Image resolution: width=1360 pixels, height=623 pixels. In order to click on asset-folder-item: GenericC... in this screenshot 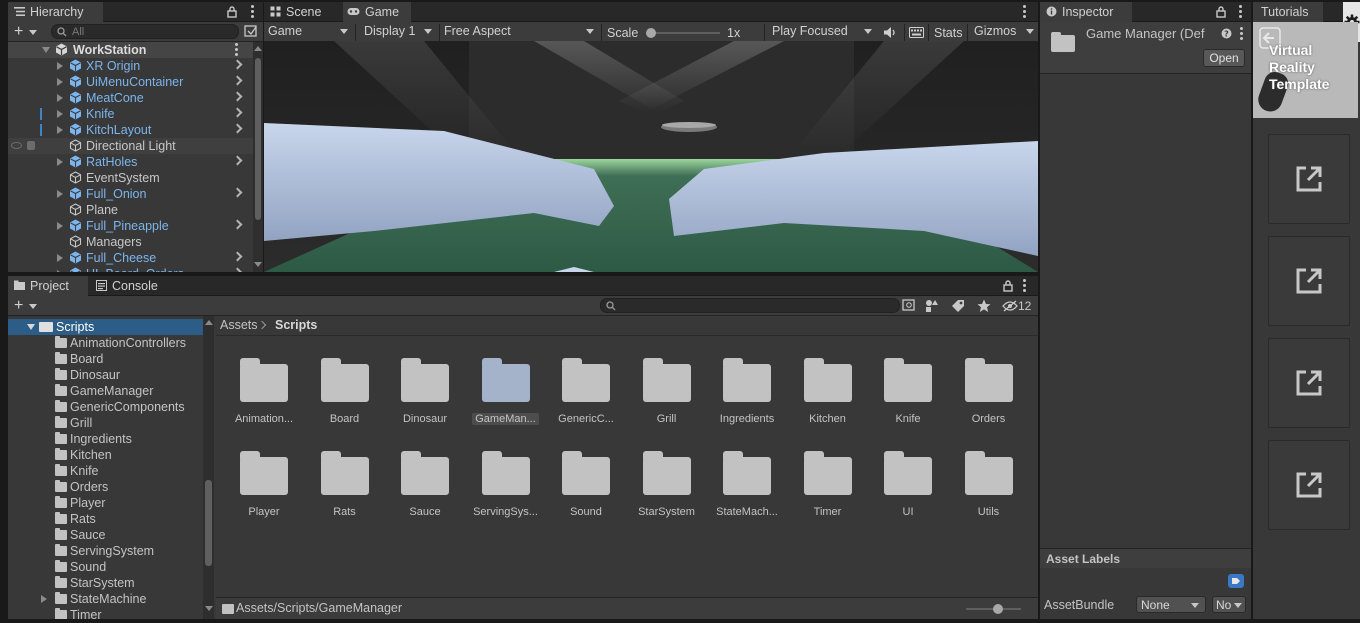, I will do `click(586, 381)`.